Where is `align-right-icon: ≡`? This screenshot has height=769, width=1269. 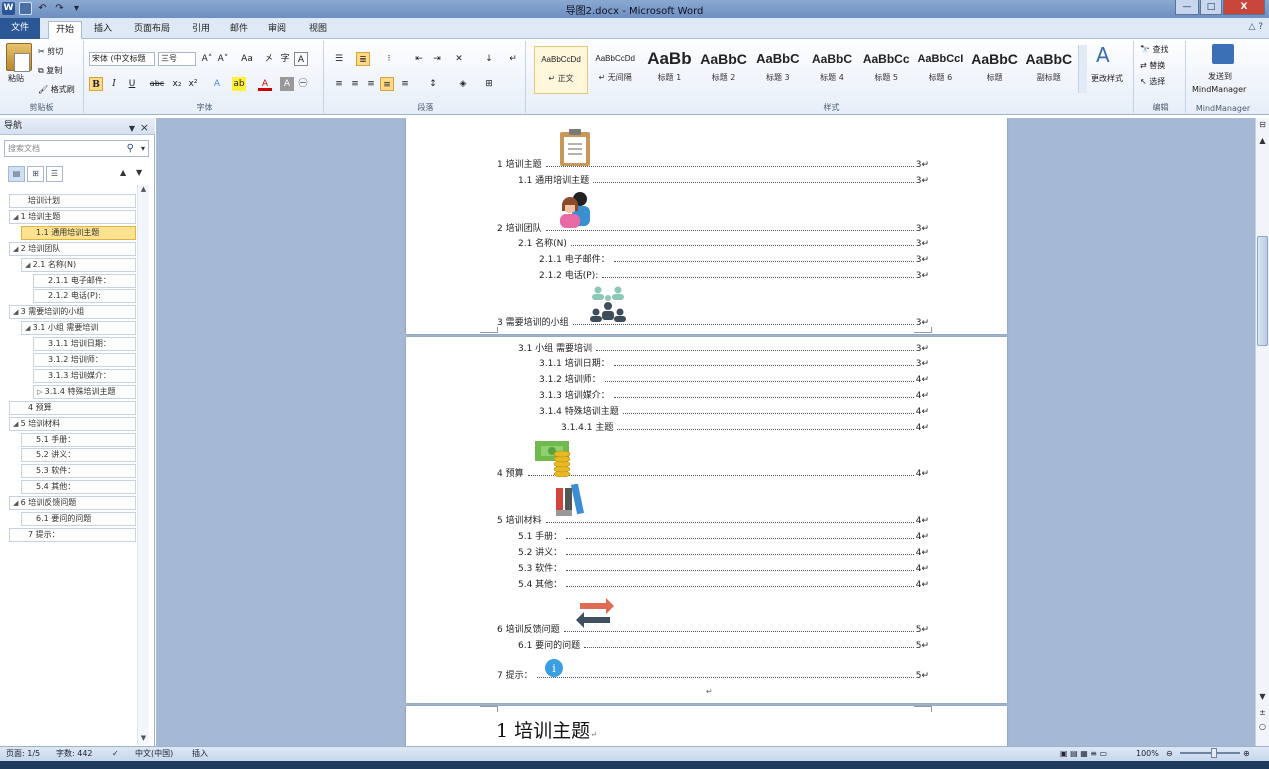
align-right-icon: ≡ is located at coordinates (371, 84).